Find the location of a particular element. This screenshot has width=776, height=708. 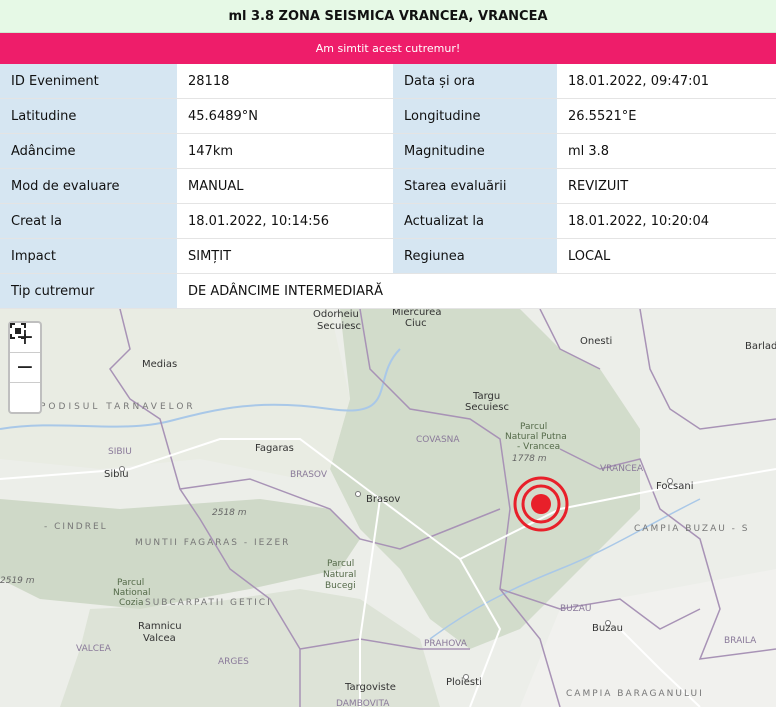

place-label: Barlad is located at coordinates (760, 346).